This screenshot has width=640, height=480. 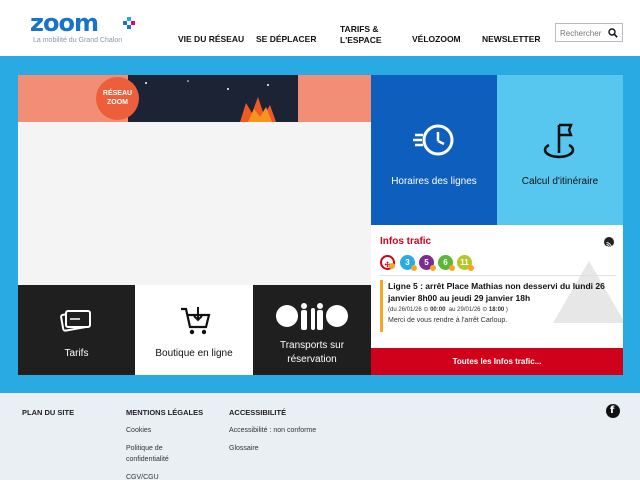 I want to click on tile-itineraire: Calcul d'itinéraire, so click(x=560, y=150).